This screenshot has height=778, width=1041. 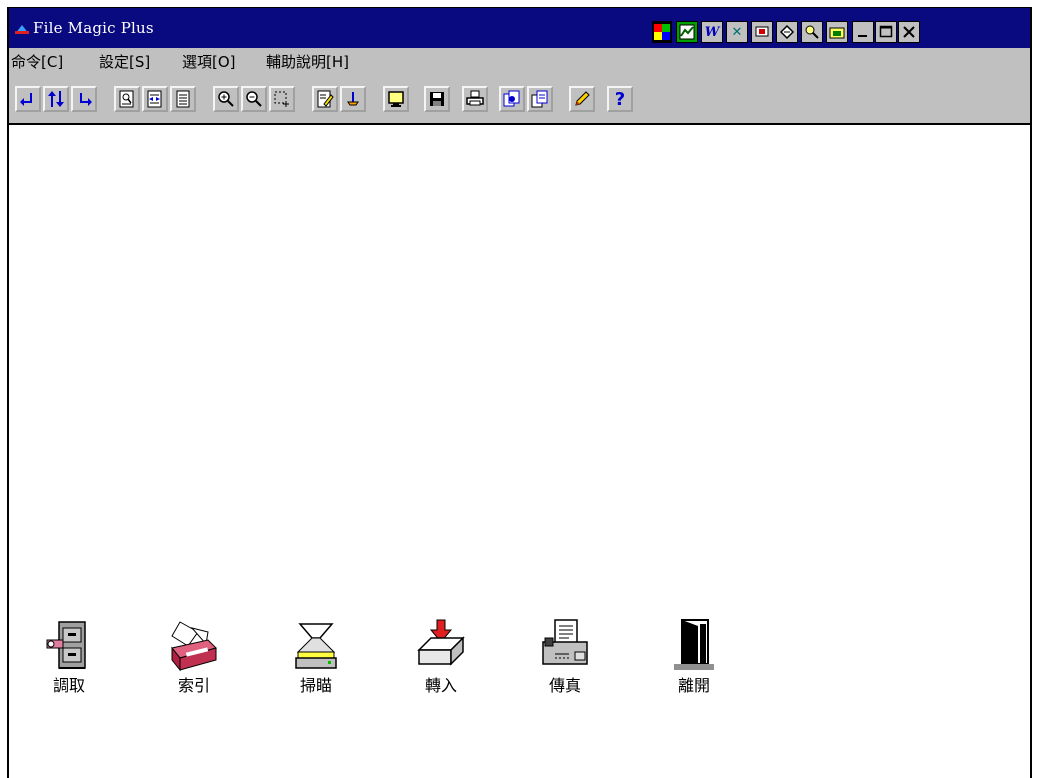 I want to click on tool-app-icon, so click(x=787, y=32).